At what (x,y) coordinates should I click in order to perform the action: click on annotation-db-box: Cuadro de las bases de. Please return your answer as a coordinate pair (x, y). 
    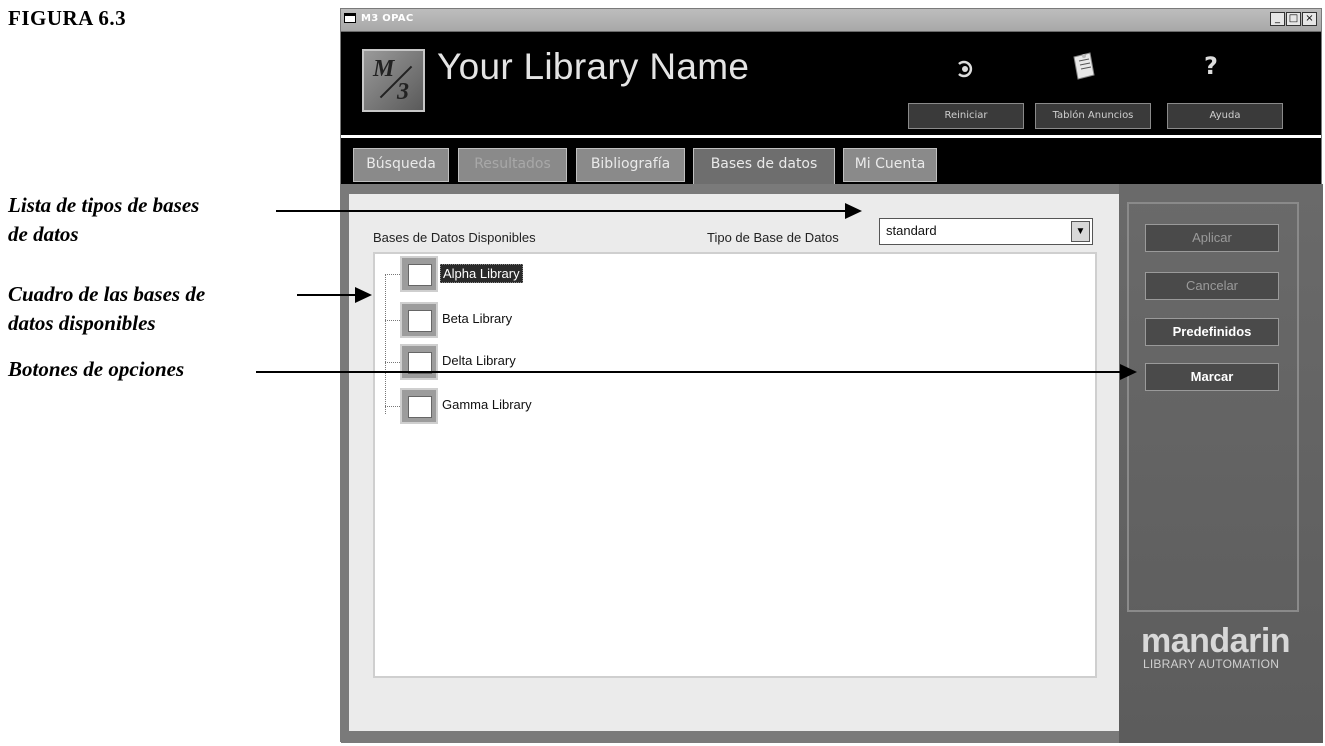
    Looking at the image, I should click on (107, 294).